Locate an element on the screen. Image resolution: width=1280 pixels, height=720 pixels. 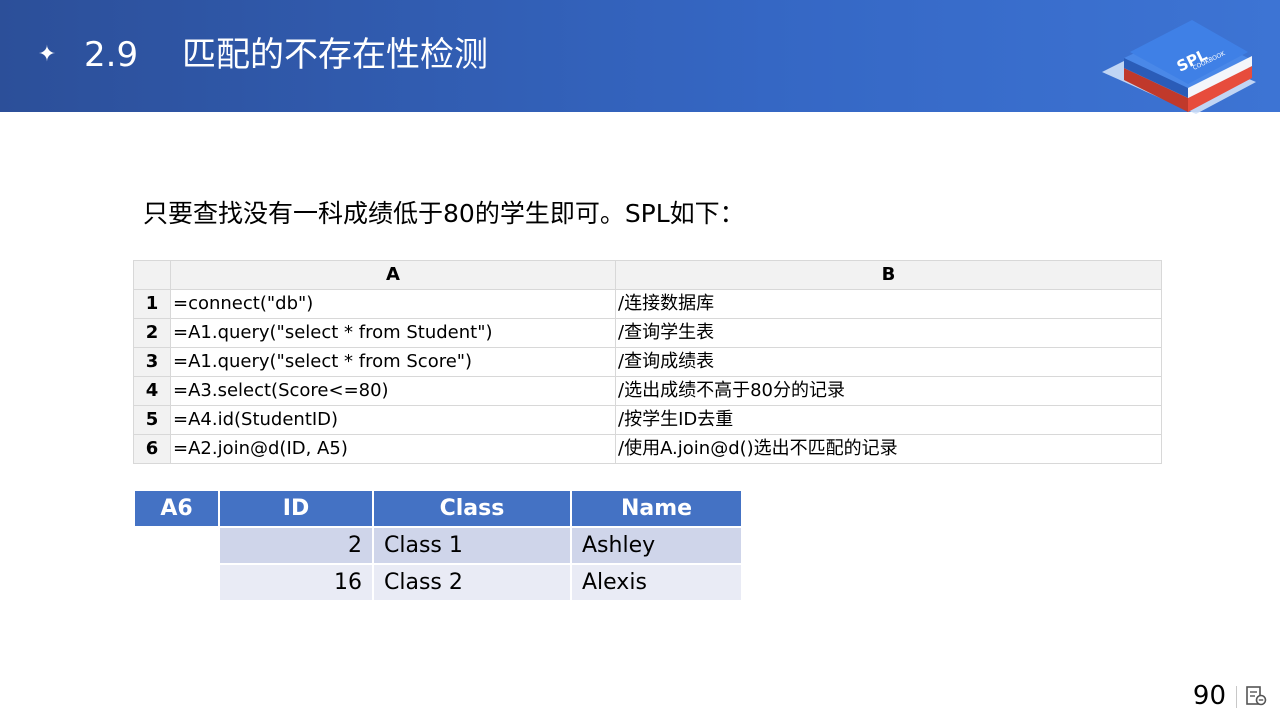
code-grid-row: 1 =connect("db") /连接数据库 is located at coordinates (647, 304).